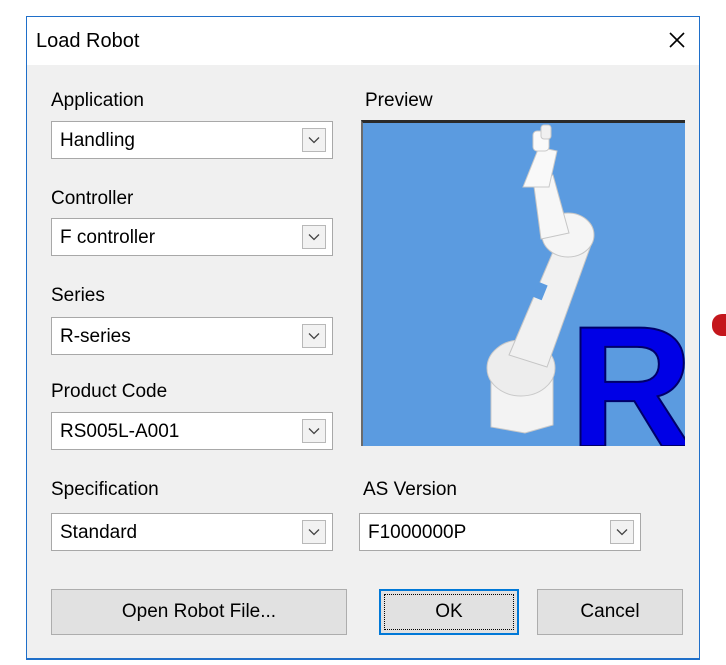 Image resolution: width=726 pixels, height=665 pixels. I want to click on series-label: Series, so click(78, 295).